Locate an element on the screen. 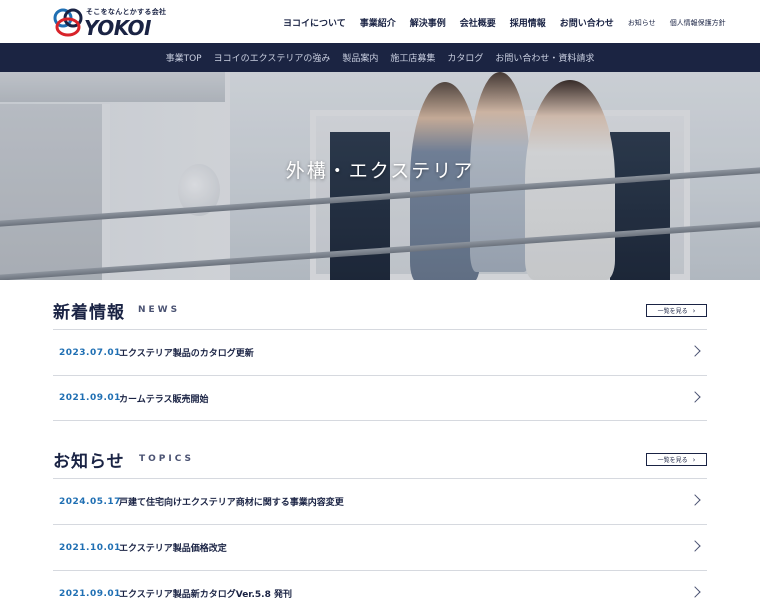 The height and width of the screenshot is (600, 760). nav-recruit: 採用情報 is located at coordinates (528, 22).